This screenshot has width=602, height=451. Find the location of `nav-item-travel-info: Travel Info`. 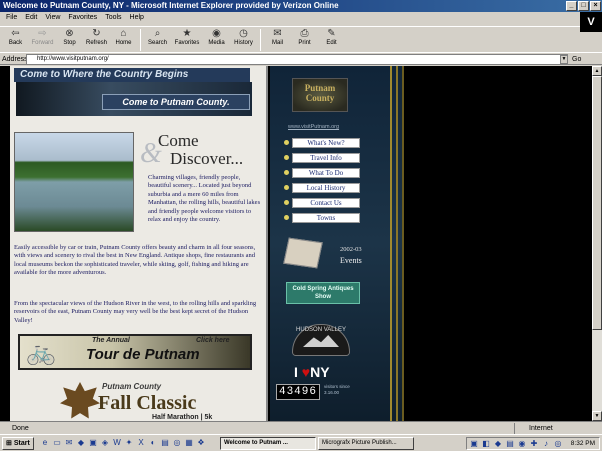

nav-item-travel-info: Travel Info is located at coordinates (323, 158).